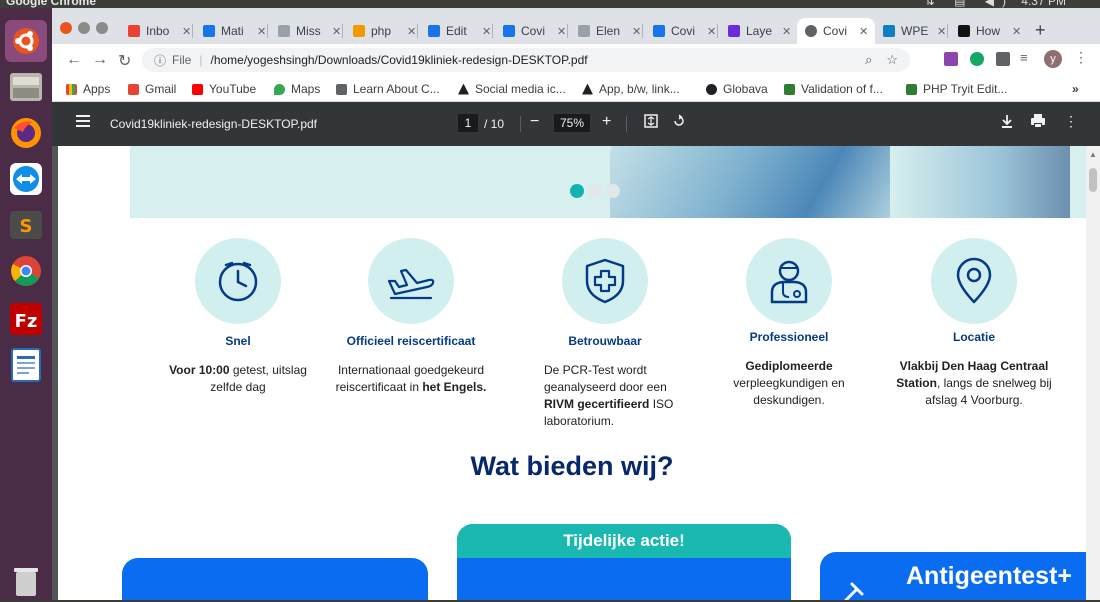 Image resolution: width=1100 pixels, height=602 pixels. What do you see at coordinates (66, 28) in the screenshot?
I see `close-window-button` at bounding box center [66, 28].